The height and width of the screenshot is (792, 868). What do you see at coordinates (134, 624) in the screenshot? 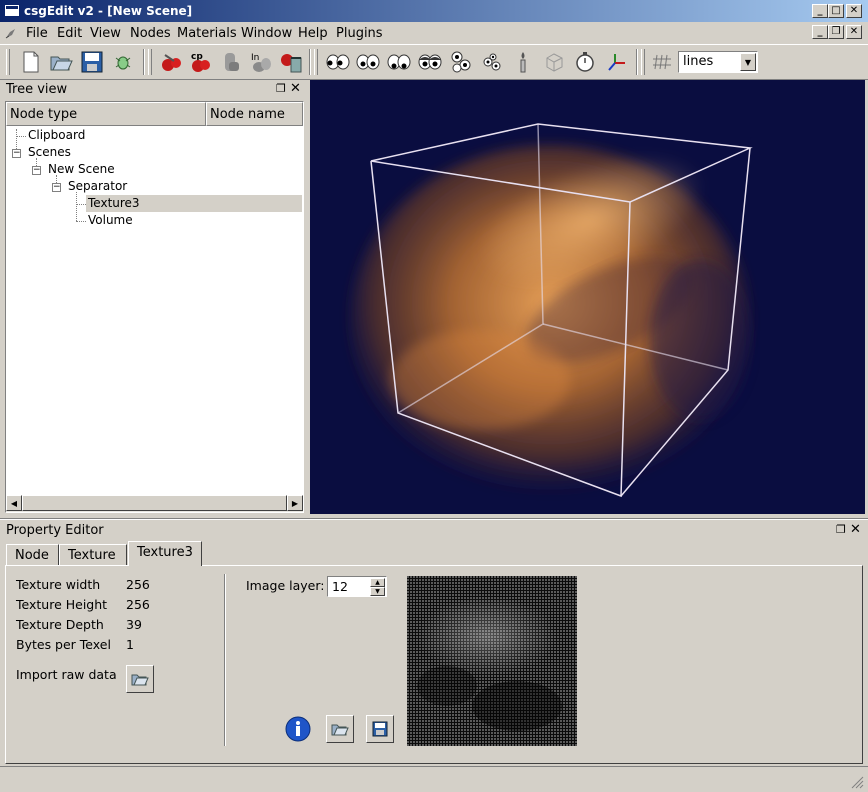
I see `property-value: 39` at bounding box center [134, 624].